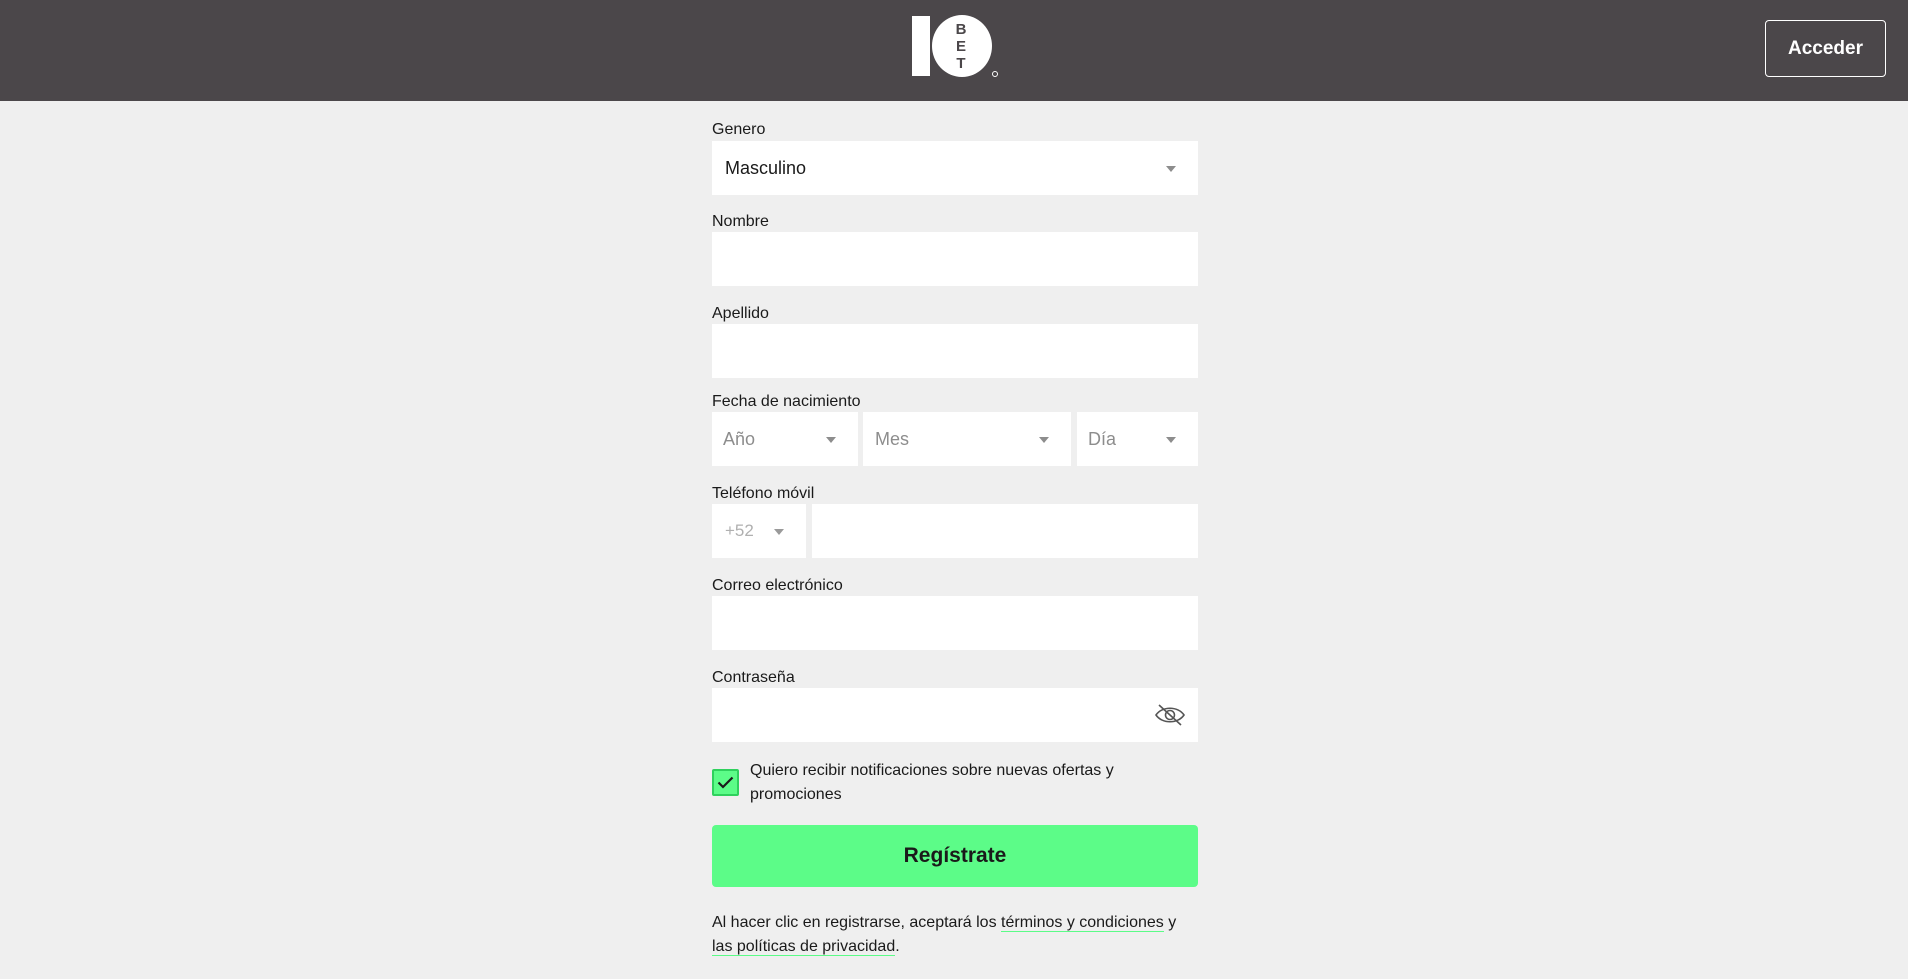  I want to click on gender-select: Masculino, so click(955, 168).